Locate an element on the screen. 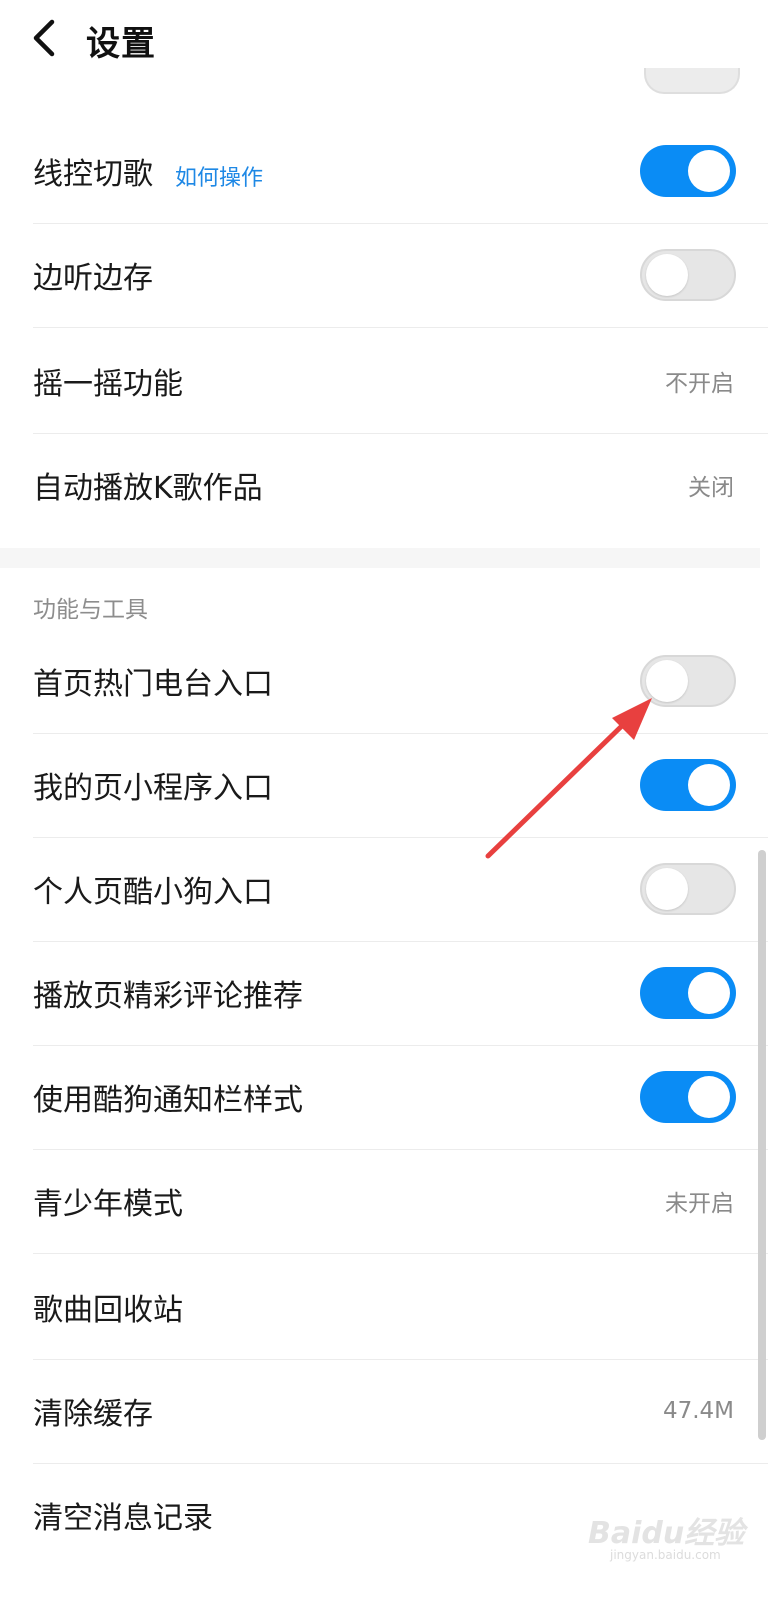 The height and width of the screenshot is (1600, 768). miniprogram-entry-toggle is located at coordinates (688, 785).